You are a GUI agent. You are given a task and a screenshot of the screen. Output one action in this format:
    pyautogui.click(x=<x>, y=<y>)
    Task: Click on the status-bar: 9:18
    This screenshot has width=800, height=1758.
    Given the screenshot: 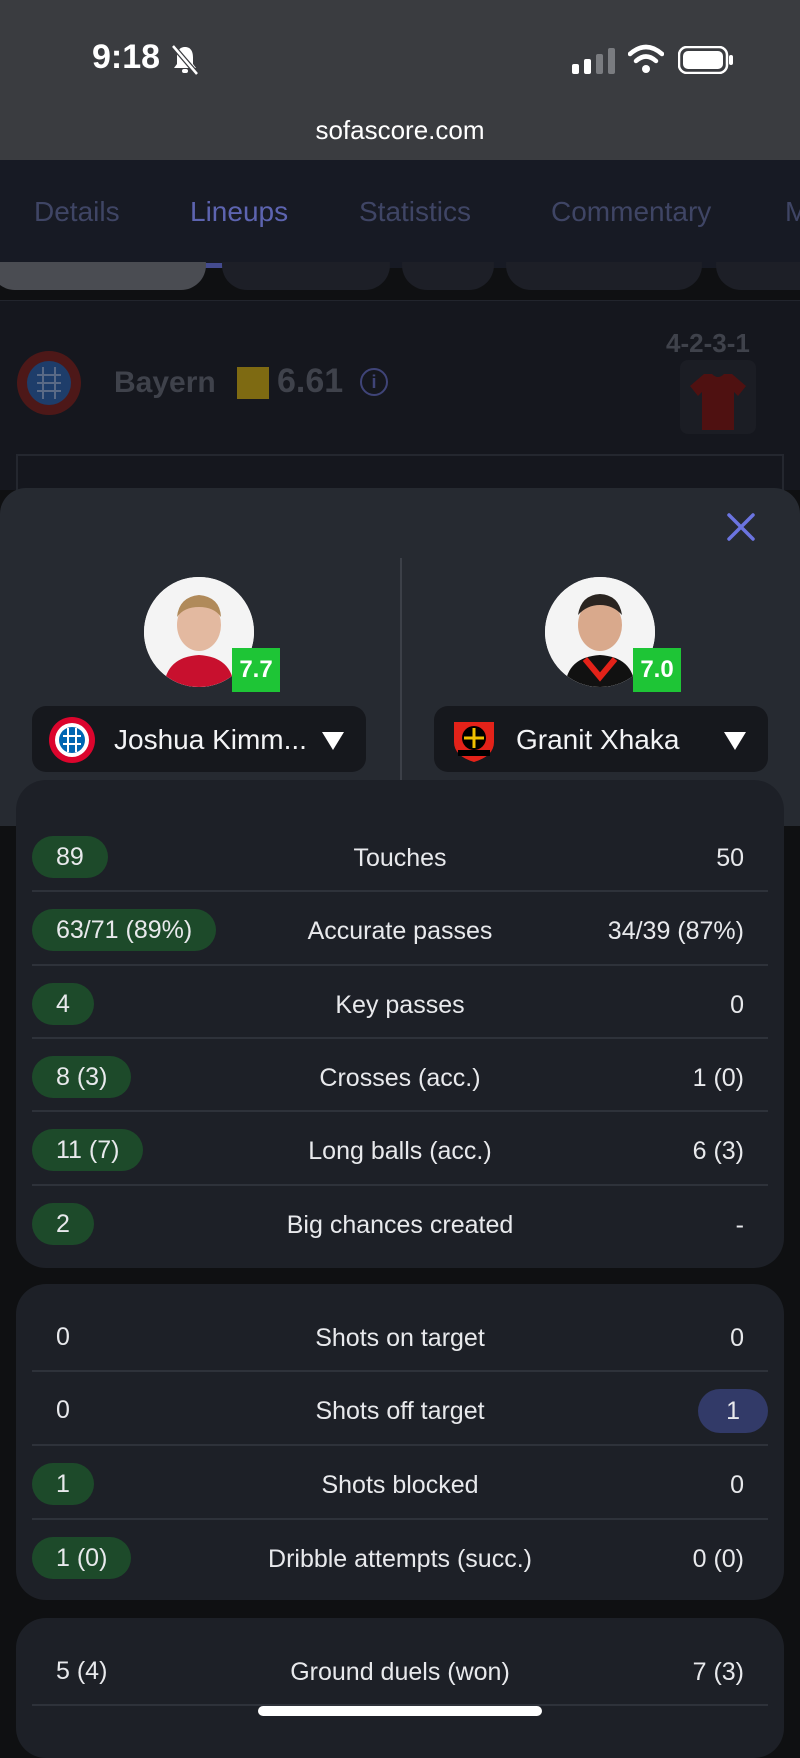 What is the action you would take?
    pyautogui.click(x=400, y=55)
    